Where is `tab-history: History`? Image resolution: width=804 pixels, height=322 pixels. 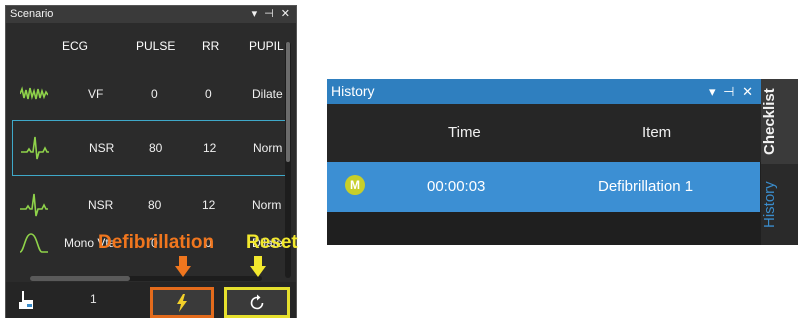
tab-history: History is located at coordinates (779, 204).